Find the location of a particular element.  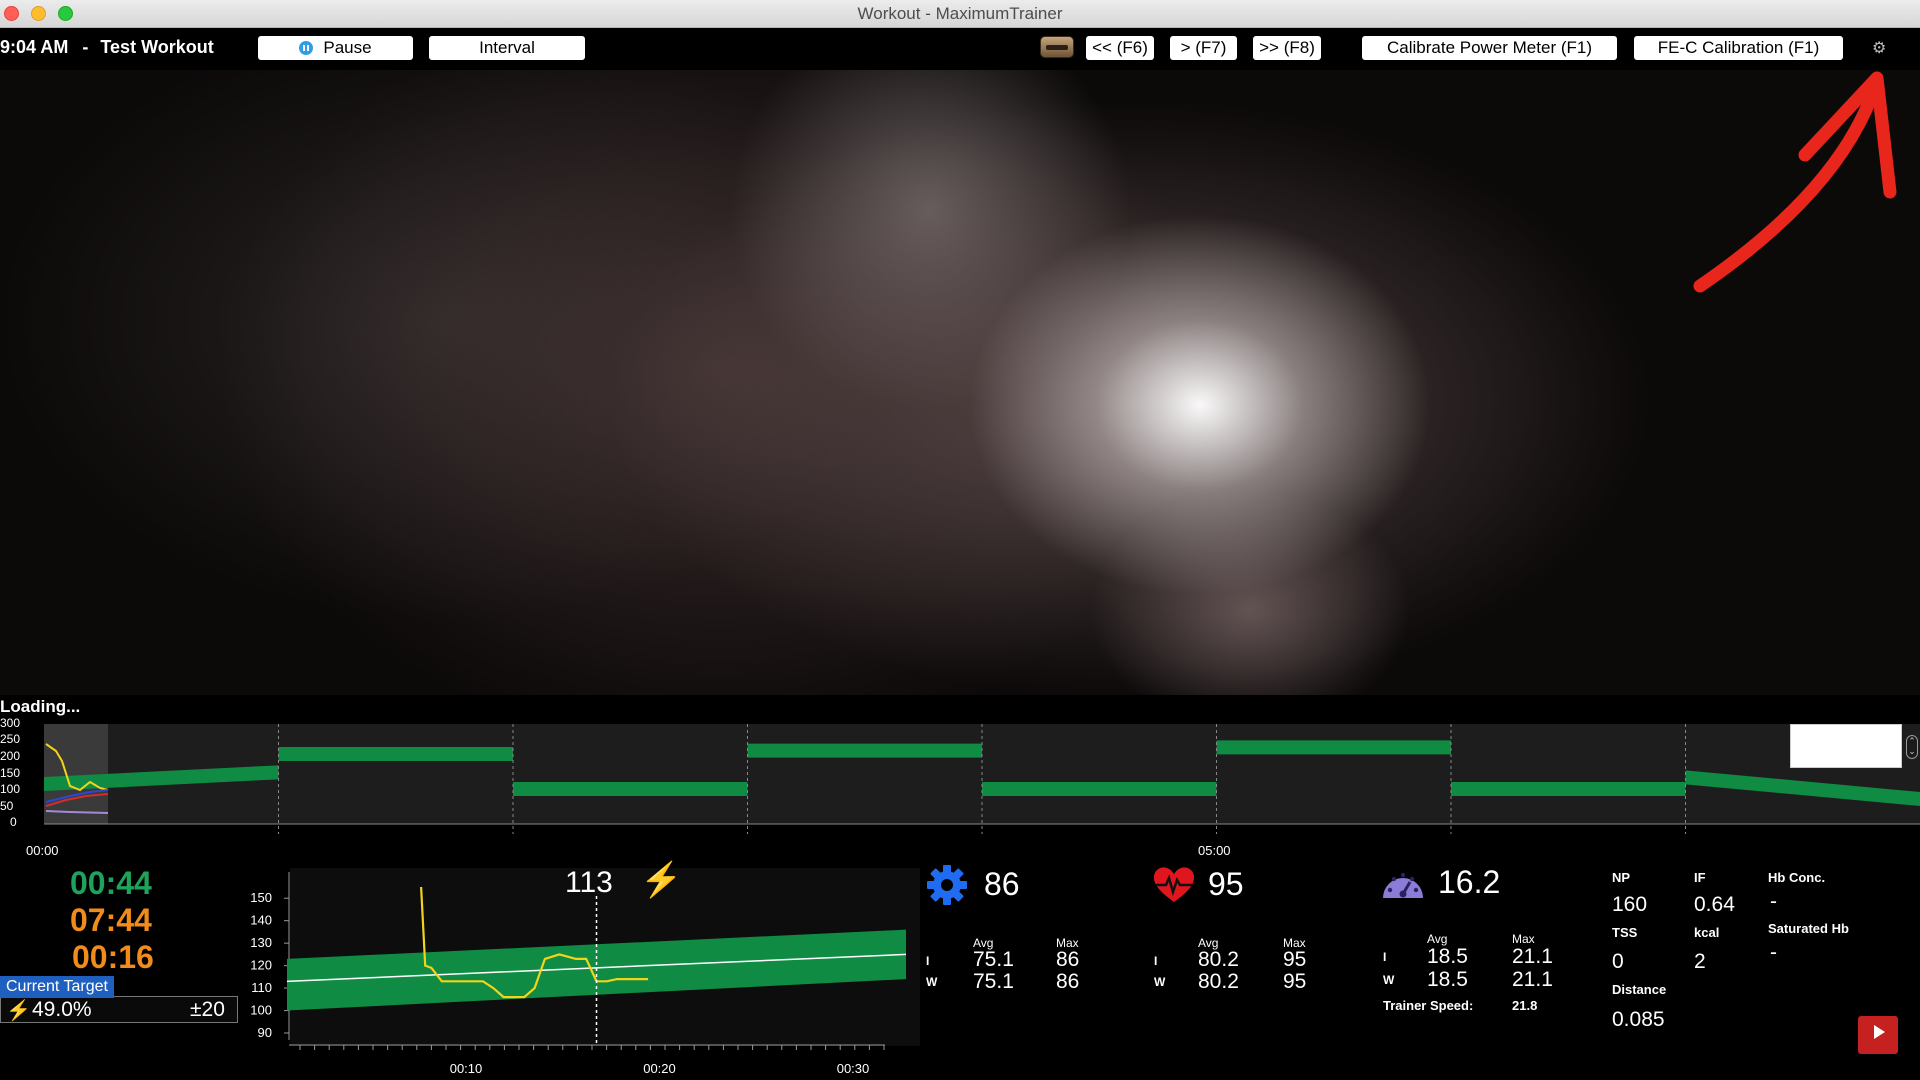

hb-conc-label: Hb Conc. is located at coordinates (1797, 877).